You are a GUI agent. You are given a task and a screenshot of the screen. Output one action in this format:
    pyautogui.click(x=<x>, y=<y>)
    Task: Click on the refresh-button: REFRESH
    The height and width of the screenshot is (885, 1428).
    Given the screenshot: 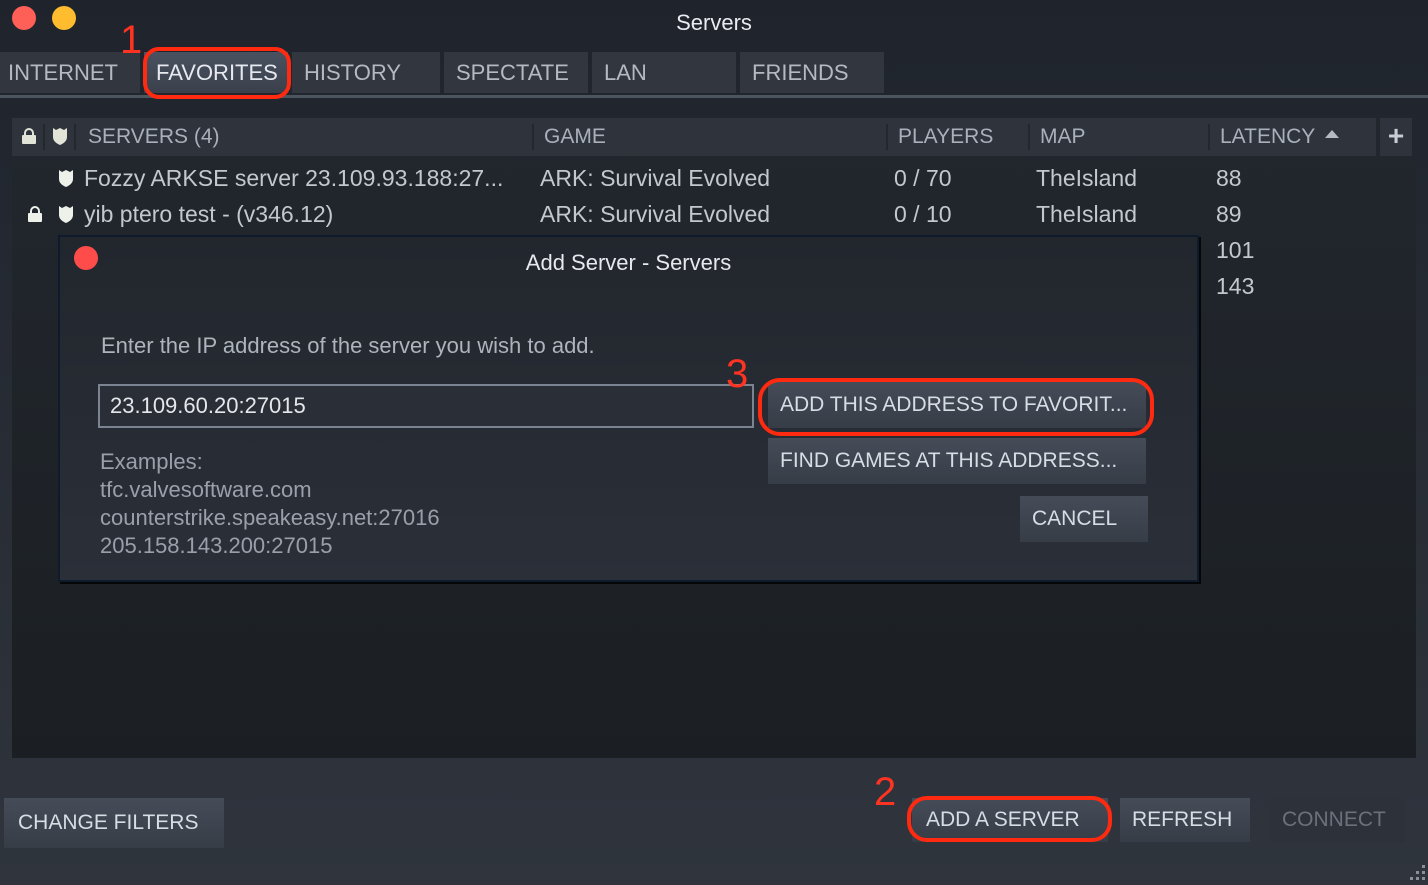 What is the action you would take?
    pyautogui.click(x=1185, y=820)
    